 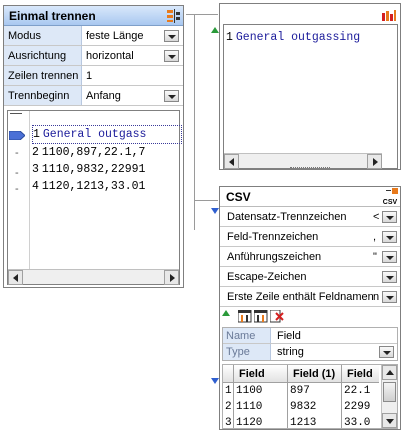 I want to click on split-position-arrow-icon, so click(x=17, y=135).